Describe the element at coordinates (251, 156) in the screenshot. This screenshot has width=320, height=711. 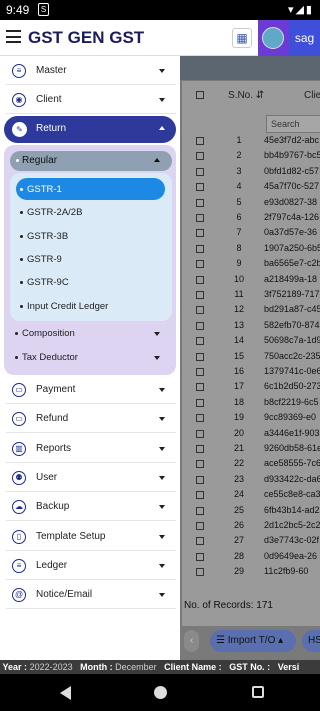
I see `table-row: 2 bb4b9767-bc5` at that location.